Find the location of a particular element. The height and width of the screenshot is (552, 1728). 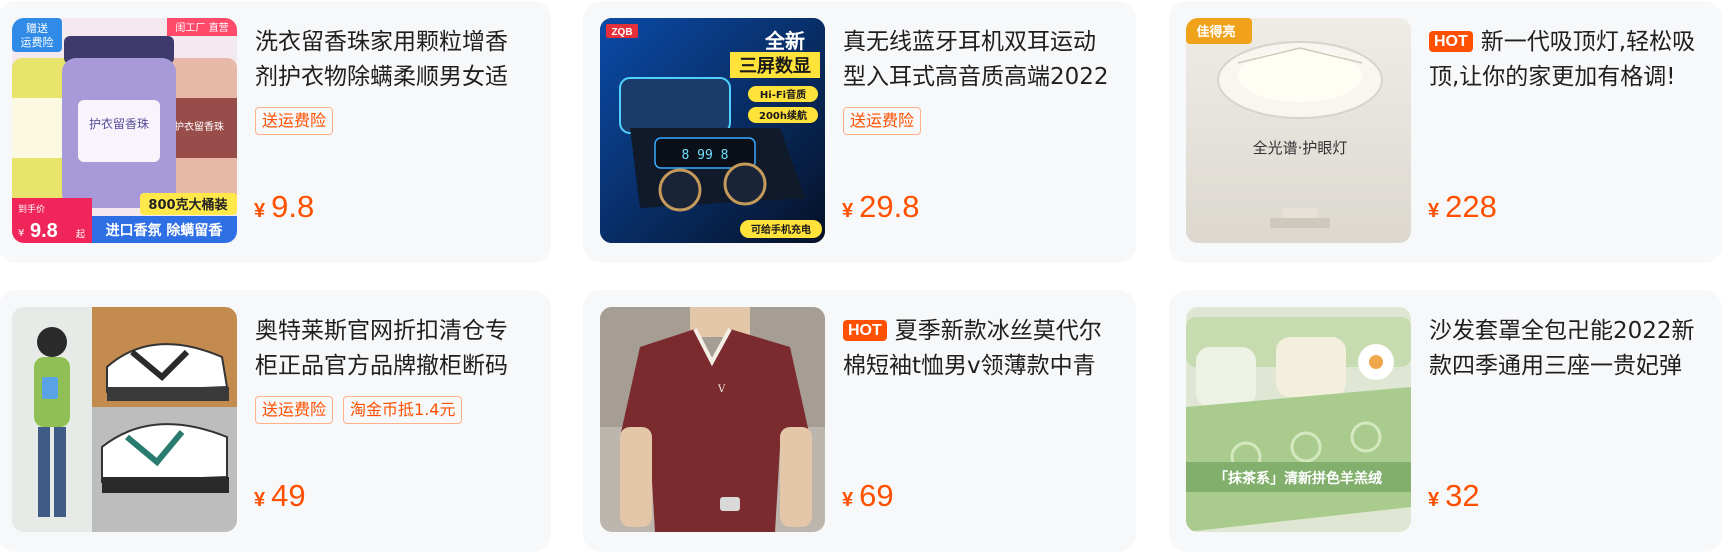

product-title: 洗衣留香珠家用颗粒增香剂护衣物除螨柔顺男女适 is located at coordinates (392, 60).